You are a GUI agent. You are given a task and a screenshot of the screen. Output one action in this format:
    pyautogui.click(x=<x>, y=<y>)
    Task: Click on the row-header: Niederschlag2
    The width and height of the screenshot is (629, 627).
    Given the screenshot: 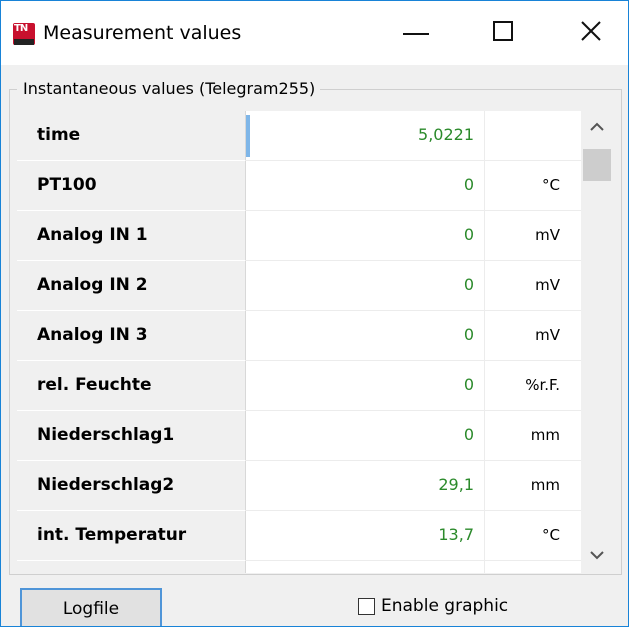 What is the action you would take?
    pyautogui.click(x=131, y=486)
    